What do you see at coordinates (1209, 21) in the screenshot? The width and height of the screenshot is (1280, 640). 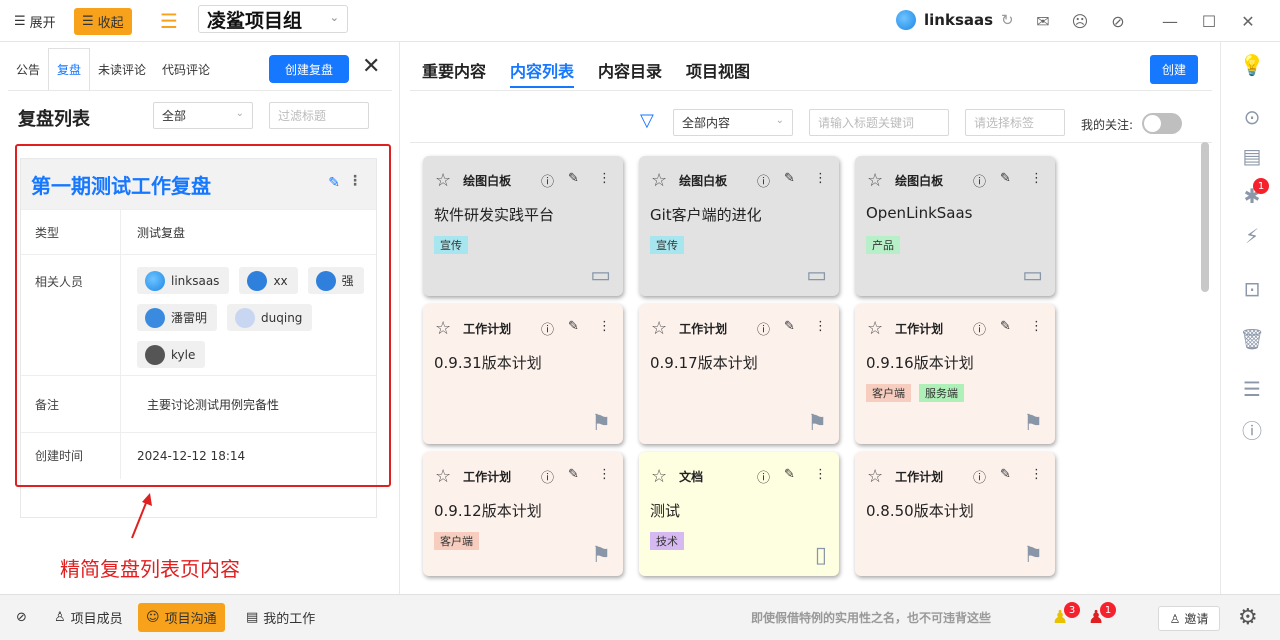 I see `maximize-icon: ☐` at bounding box center [1209, 21].